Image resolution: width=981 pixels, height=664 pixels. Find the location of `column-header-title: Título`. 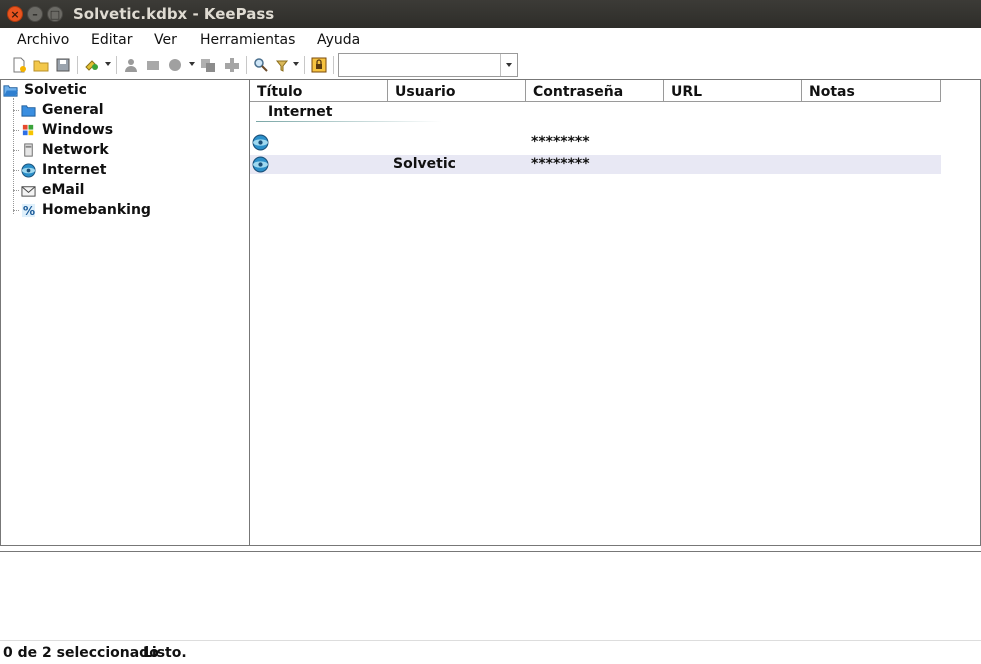

column-header-title: Título is located at coordinates (319, 91).